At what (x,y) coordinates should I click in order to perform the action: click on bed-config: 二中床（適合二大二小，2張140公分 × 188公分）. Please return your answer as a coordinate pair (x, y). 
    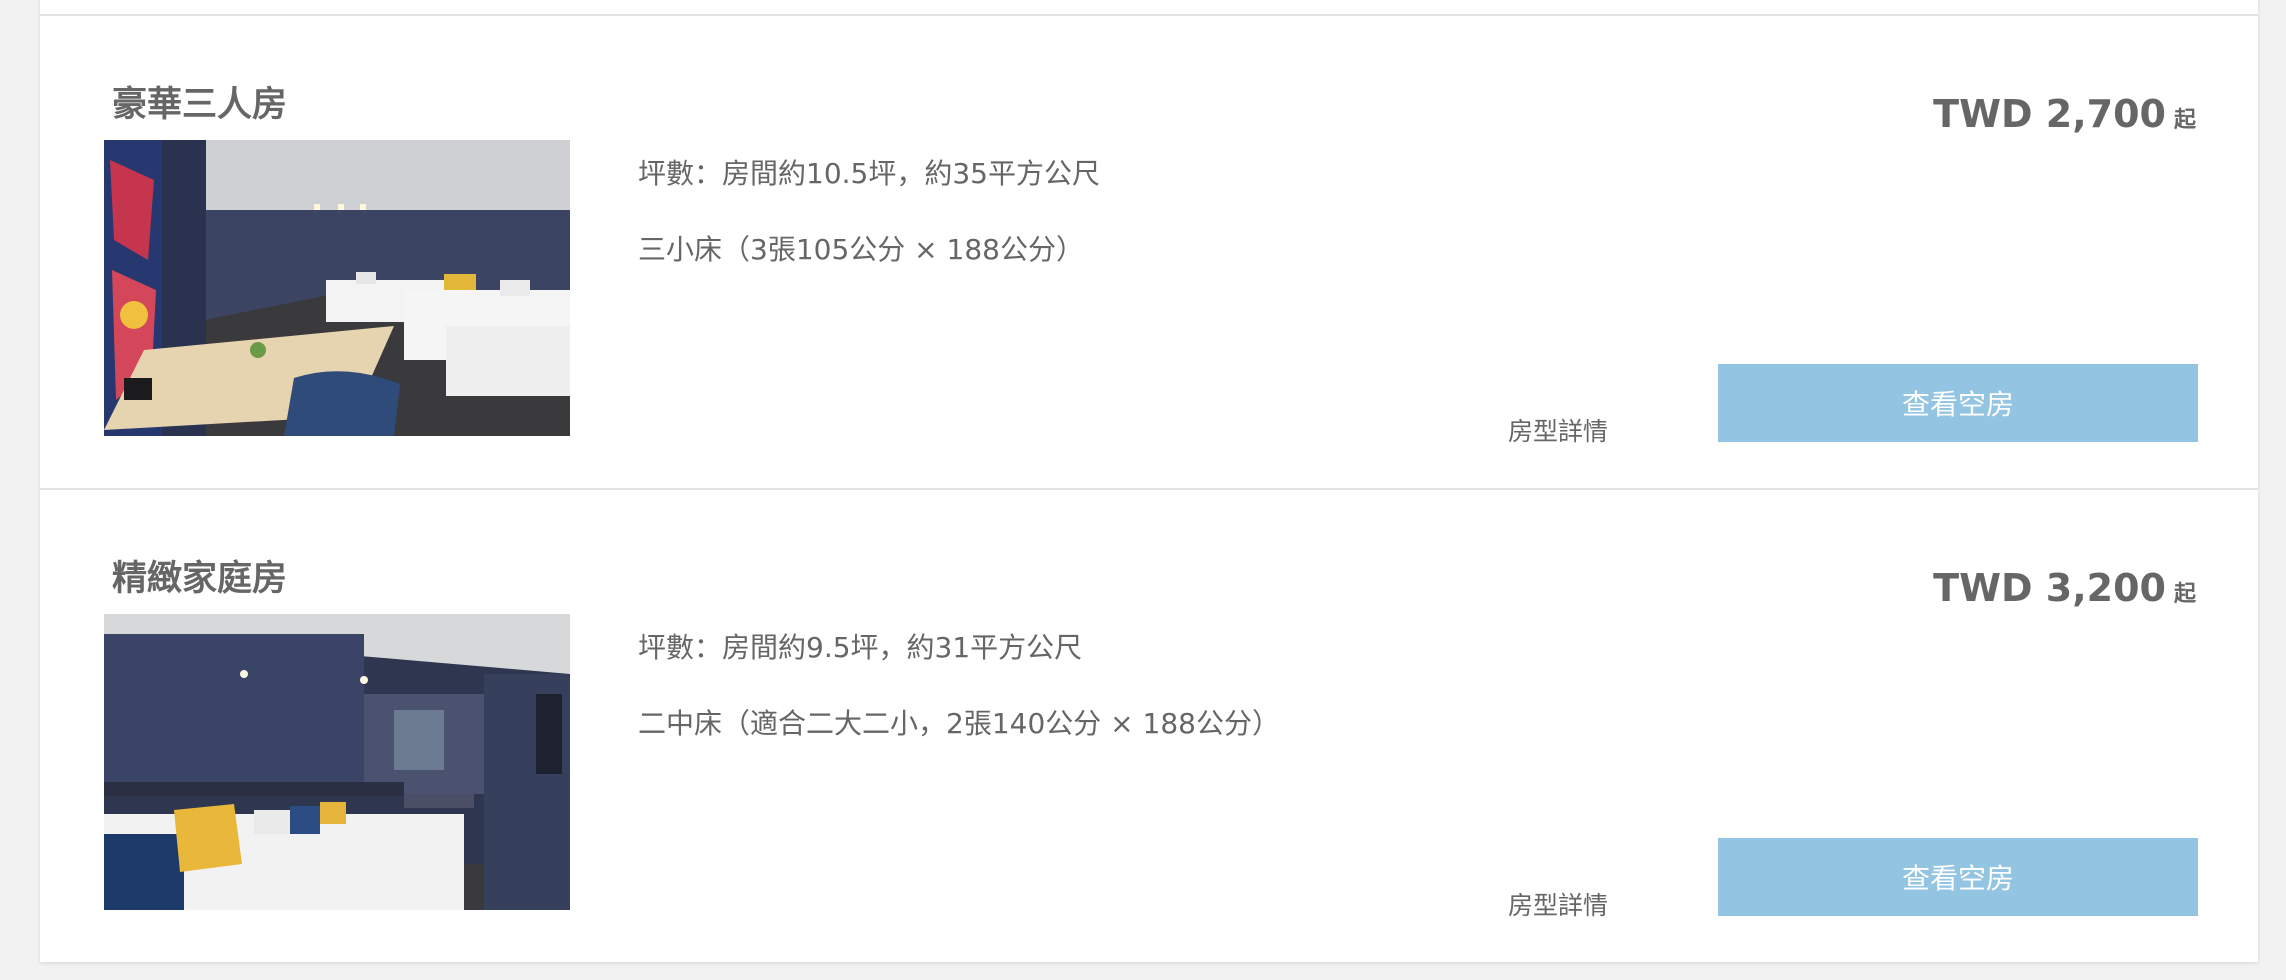
    Looking at the image, I should click on (959, 723).